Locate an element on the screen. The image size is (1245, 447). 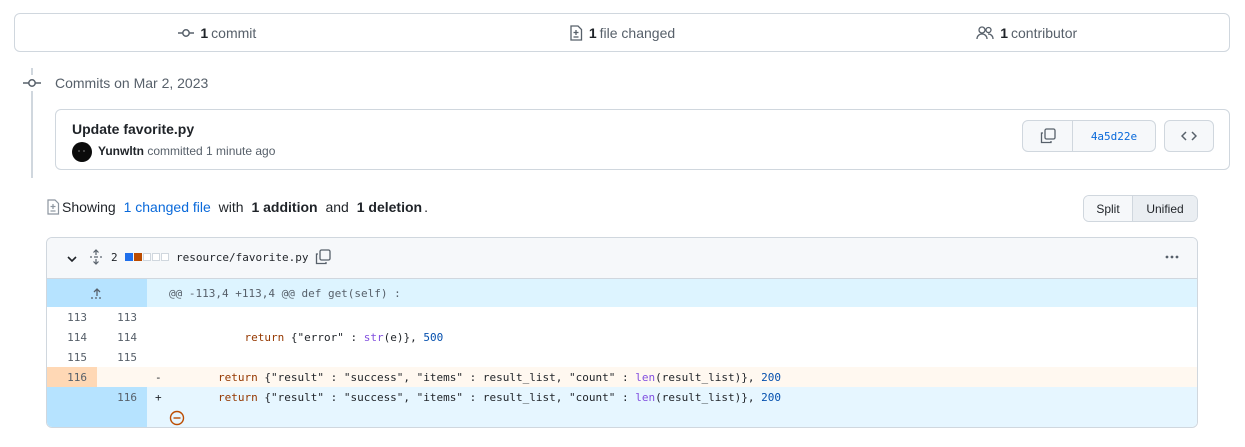
files-summary: 1 file changed is located at coordinates (622, 33).